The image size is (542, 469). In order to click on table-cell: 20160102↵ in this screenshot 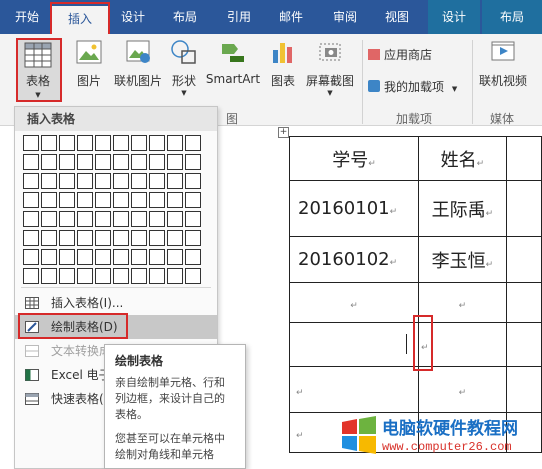, I will do `click(354, 259)`.